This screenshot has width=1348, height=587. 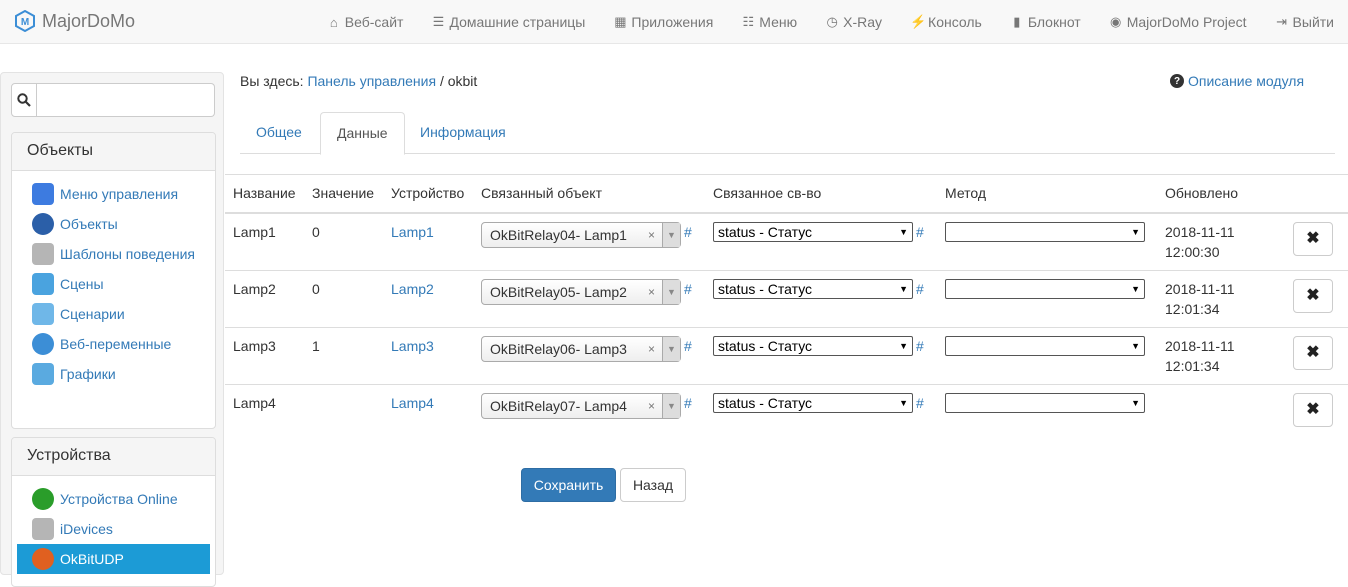 What do you see at coordinates (113, 344) in the screenshot?
I see `sidebar-item-web-vars: Веб-переменные` at bounding box center [113, 344].